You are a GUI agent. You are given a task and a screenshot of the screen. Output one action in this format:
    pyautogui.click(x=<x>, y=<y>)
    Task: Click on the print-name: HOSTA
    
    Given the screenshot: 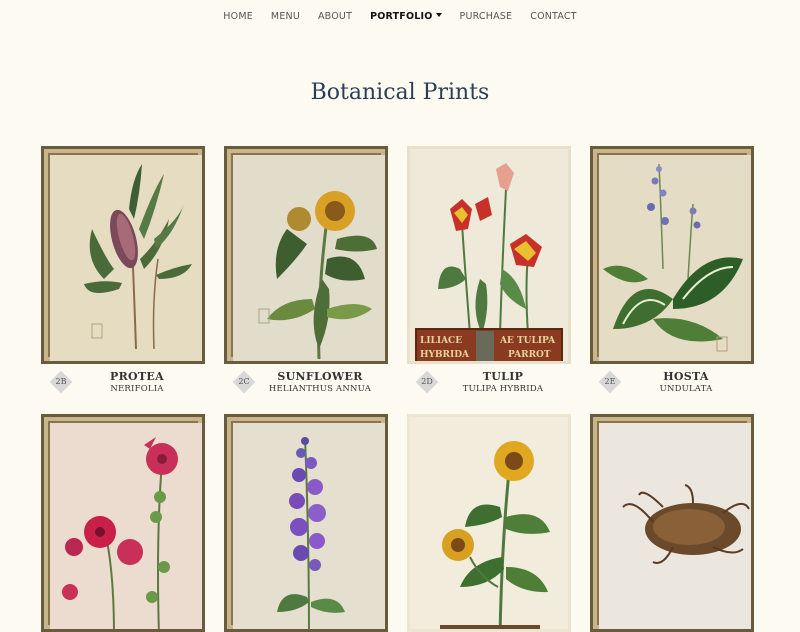 What is the action you would take?
    pyautogui.click(x=686, y=376)
    